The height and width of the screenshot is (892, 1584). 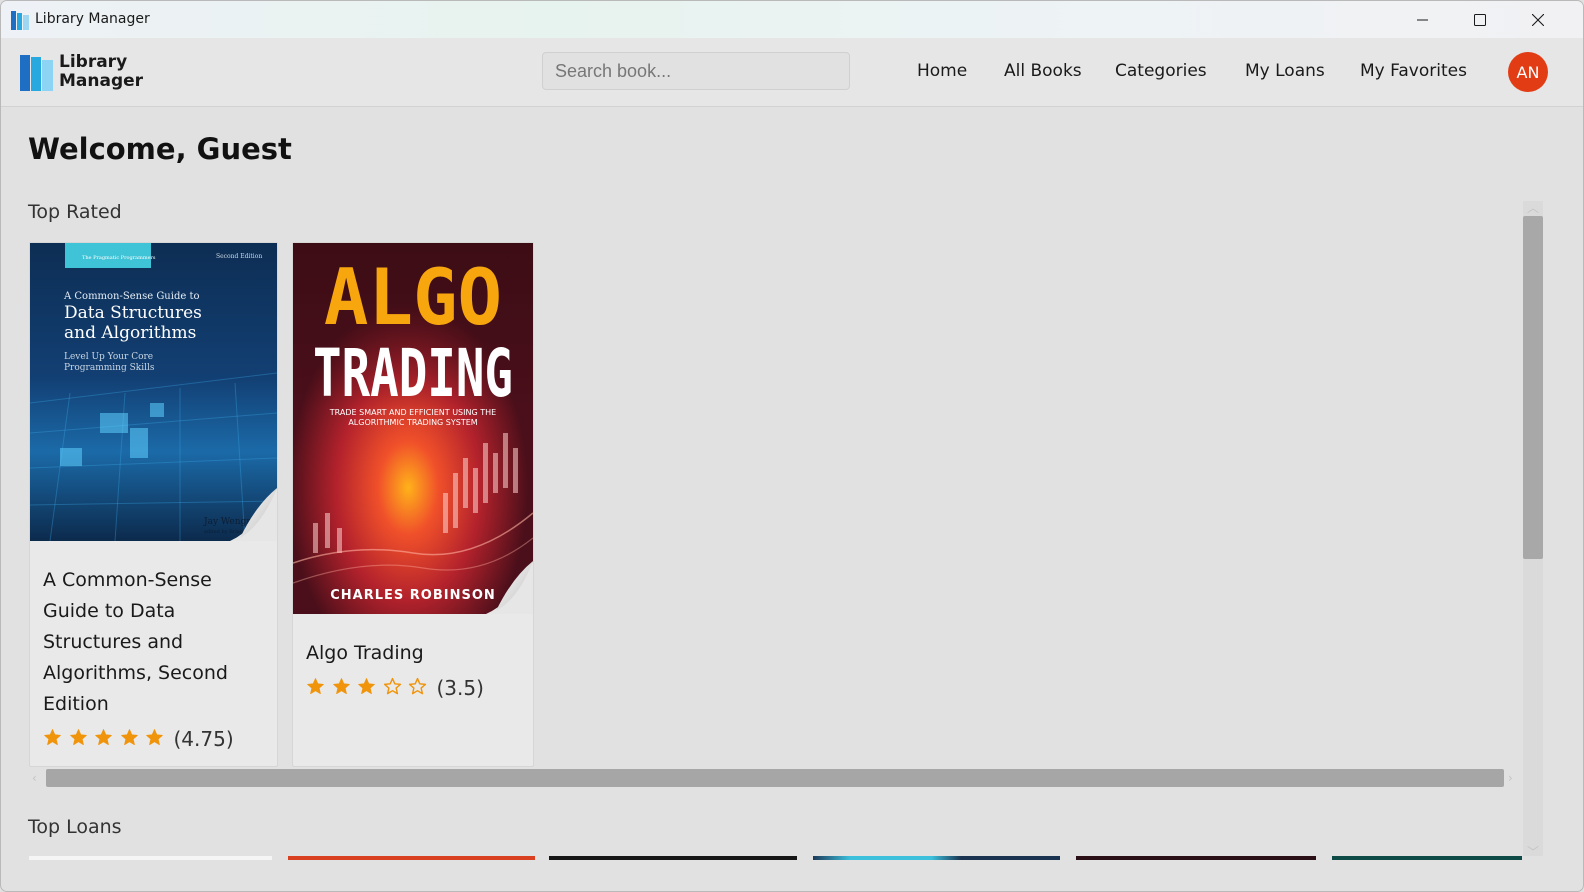 What do you see at coordinates (109, 611) in the screenshot?
I see `book-title-line: Guide to Data` at bounding box center [109, 611].